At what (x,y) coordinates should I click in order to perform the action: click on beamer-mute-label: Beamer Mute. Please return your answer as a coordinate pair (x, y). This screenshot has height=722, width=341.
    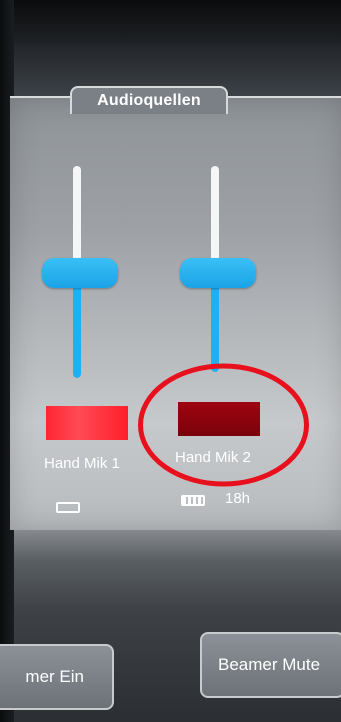
    Looking at the image, I should click on (269, 664).